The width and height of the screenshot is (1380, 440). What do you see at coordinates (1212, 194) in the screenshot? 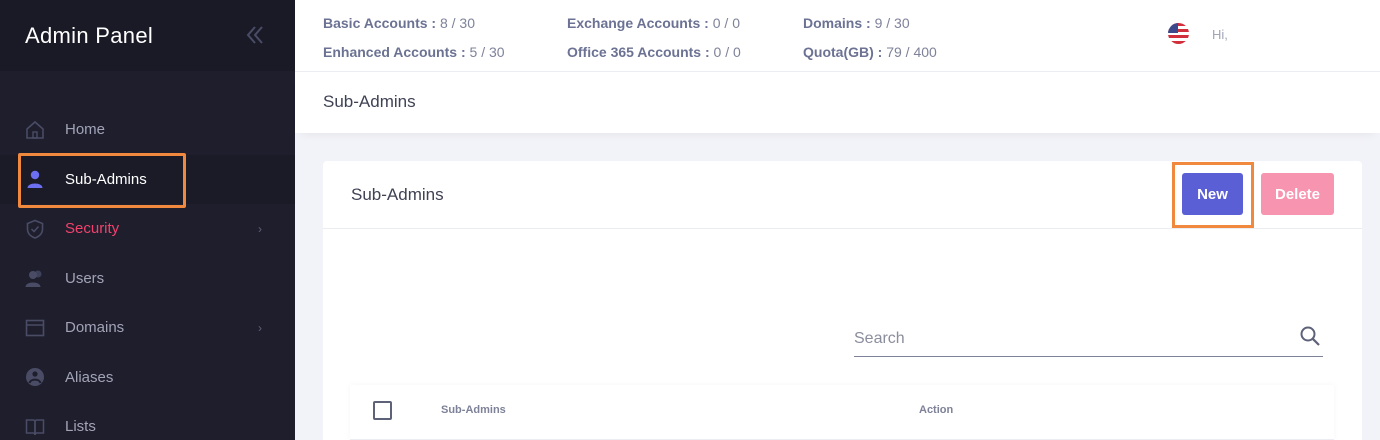
I see `new-button: New` at bounding box center [1212, 194].